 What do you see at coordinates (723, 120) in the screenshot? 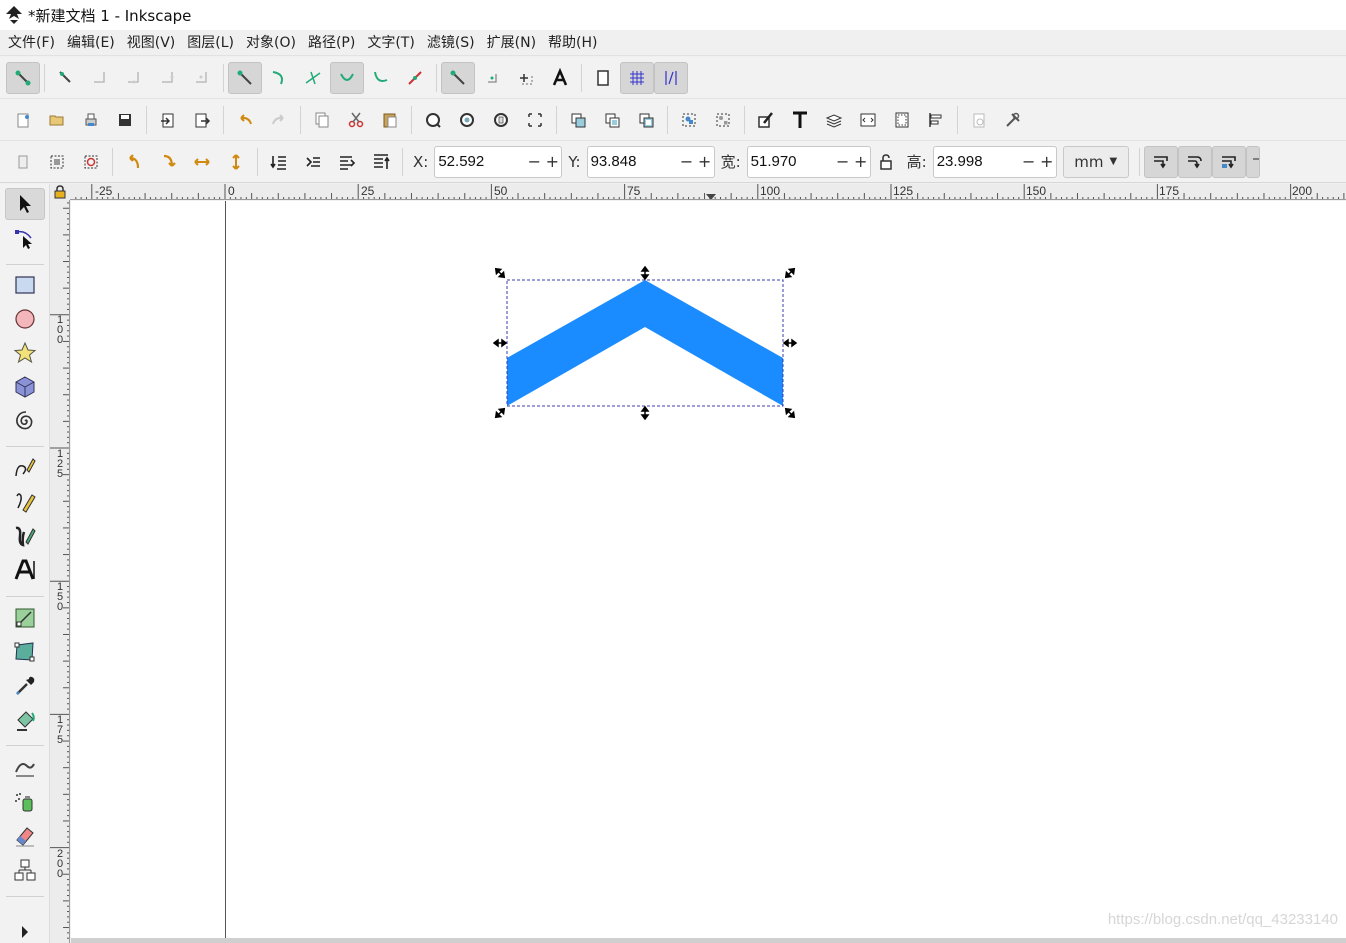
I see `ungroup-button` at bounding box center [723, 120].